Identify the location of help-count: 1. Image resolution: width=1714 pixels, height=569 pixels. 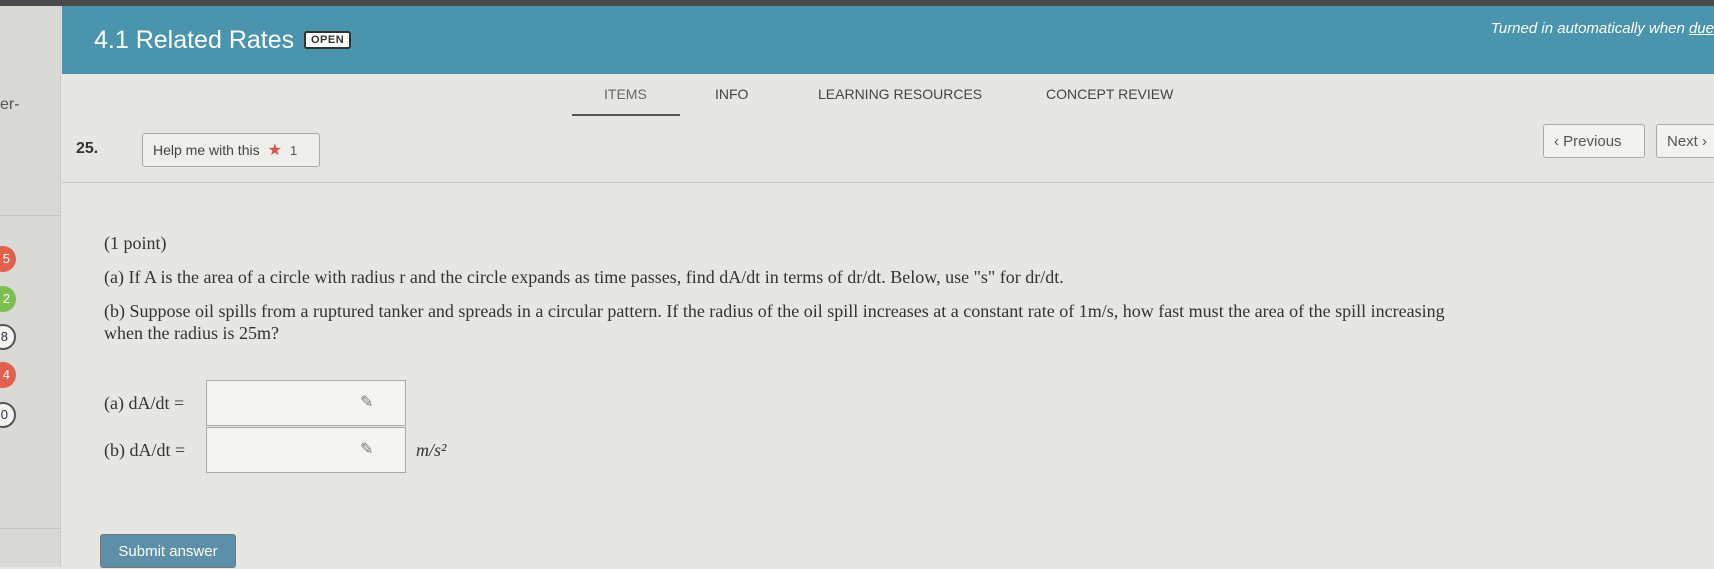
(293, 150).